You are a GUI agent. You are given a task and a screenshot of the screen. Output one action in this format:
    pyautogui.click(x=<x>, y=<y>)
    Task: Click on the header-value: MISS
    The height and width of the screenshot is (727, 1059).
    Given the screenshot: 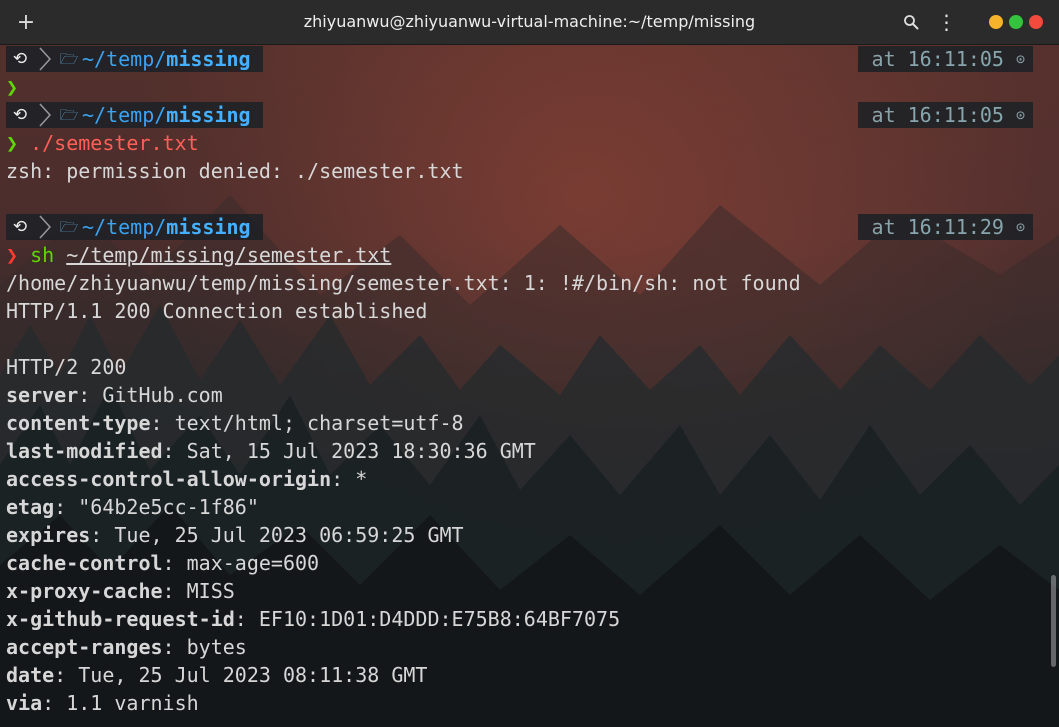 What is the action you would take?
    pyautogui.click(x=210, y=591)
    